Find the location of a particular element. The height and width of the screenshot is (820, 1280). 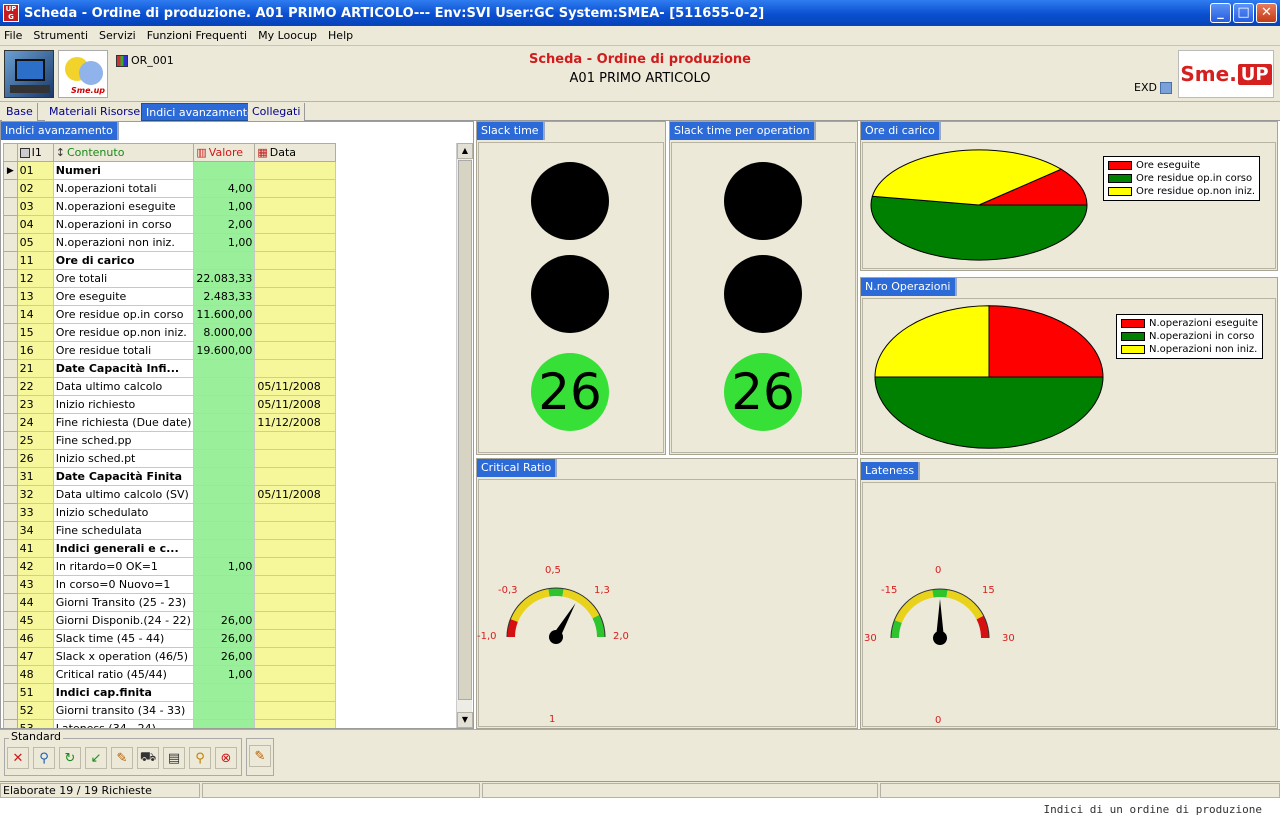

table-row: 02 N.operazioni totali 4,00 is located at coordinates (229, 188).